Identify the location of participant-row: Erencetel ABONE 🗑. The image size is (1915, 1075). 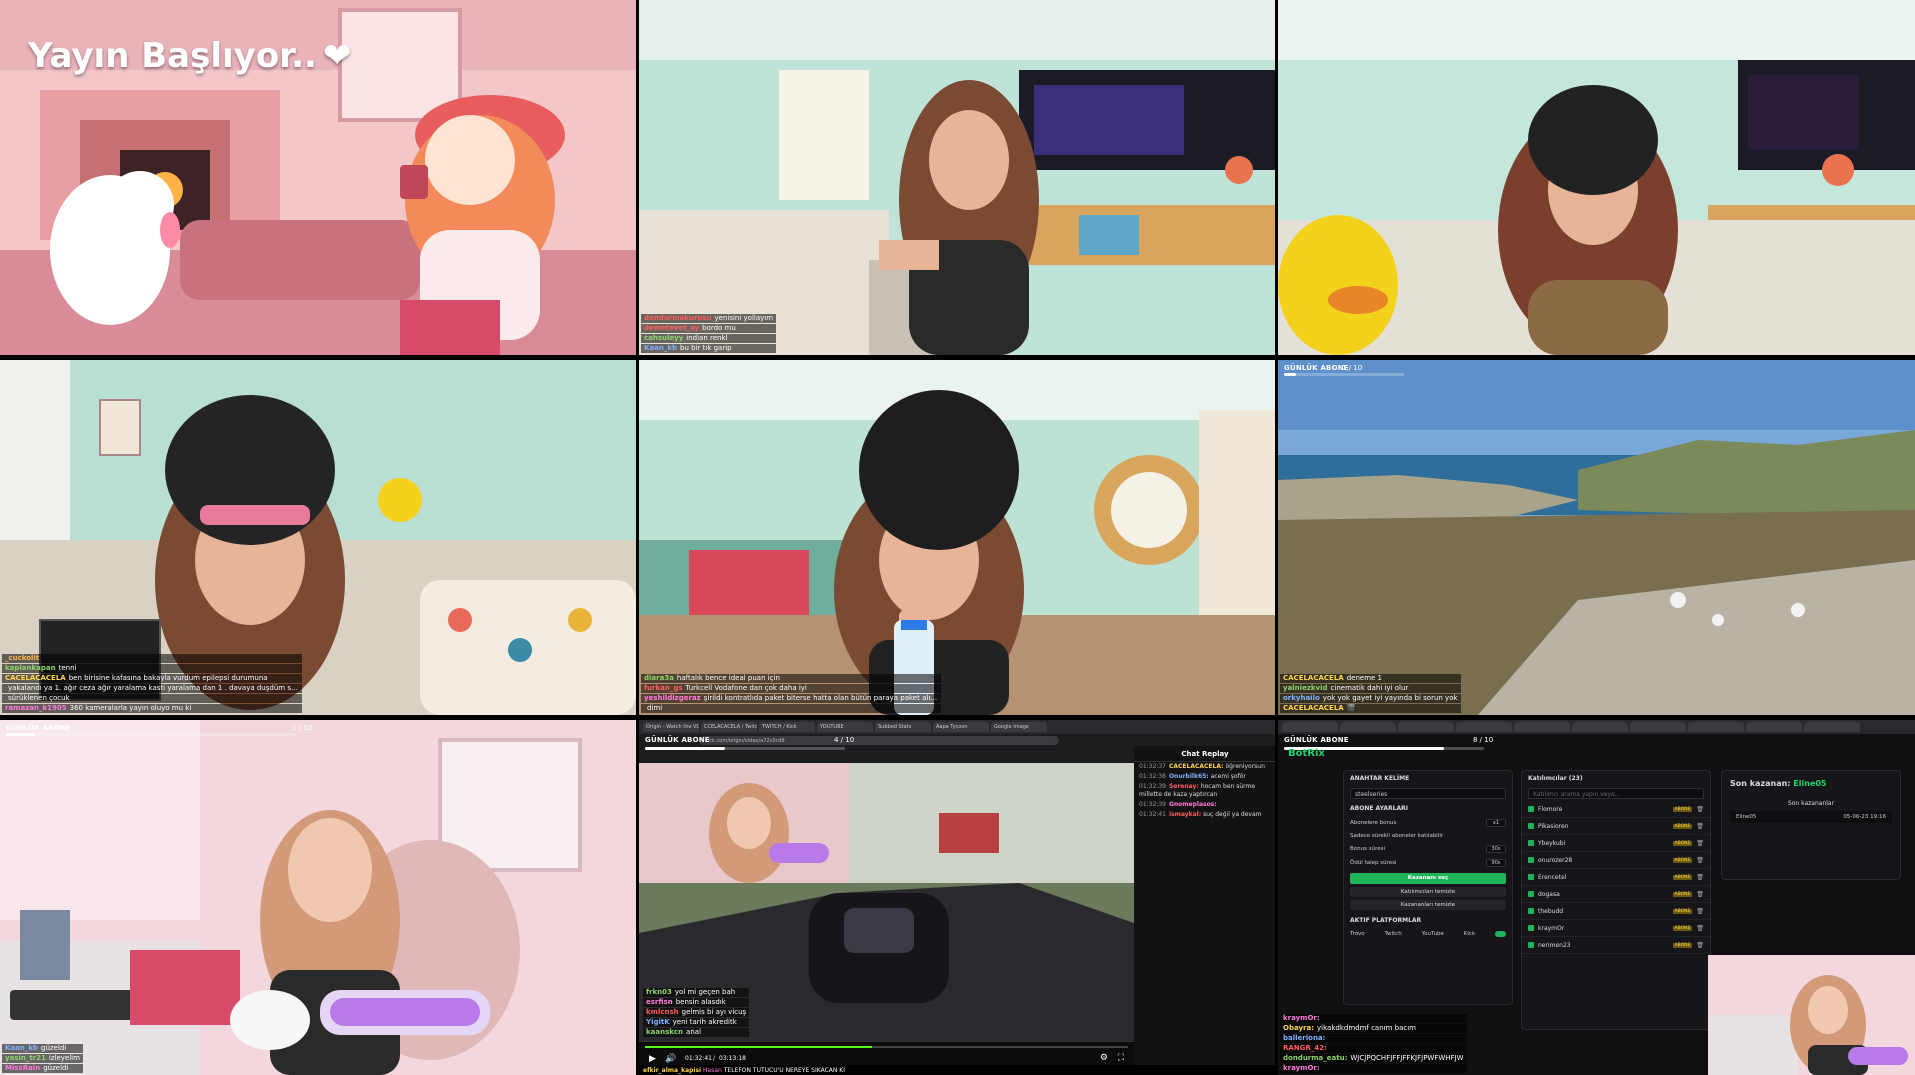
(1616, 877).